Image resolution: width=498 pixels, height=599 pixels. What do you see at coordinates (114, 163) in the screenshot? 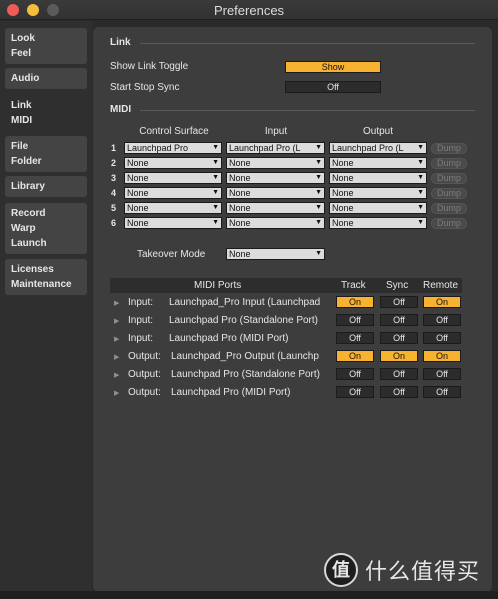
I see `surface-row-number: 2` at bounding box center [114, 163].